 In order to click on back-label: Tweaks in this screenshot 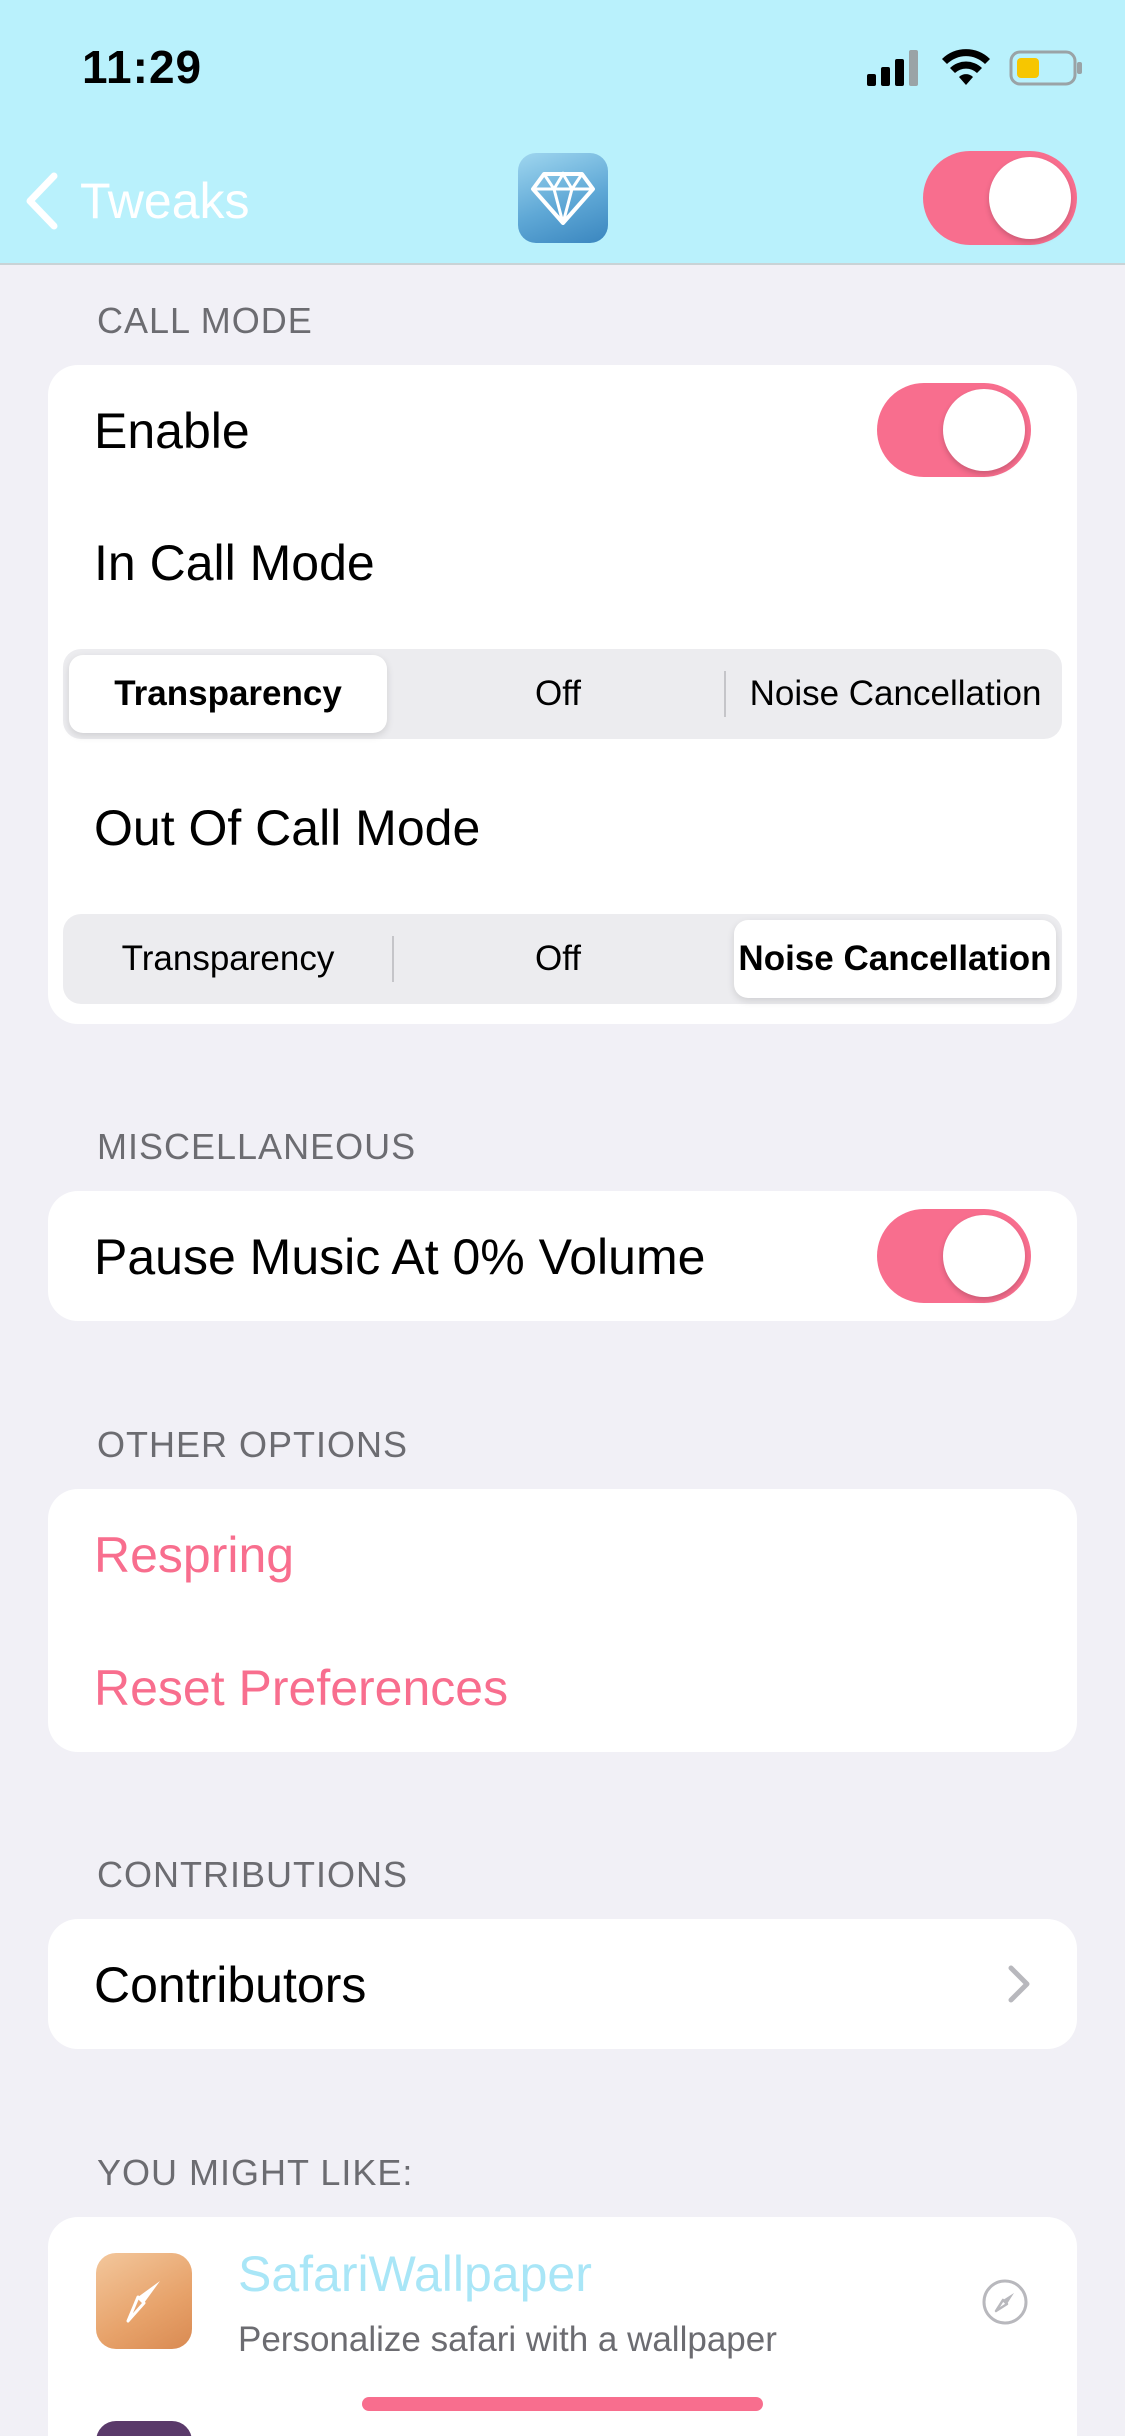, I will do `click(165, 201)`.